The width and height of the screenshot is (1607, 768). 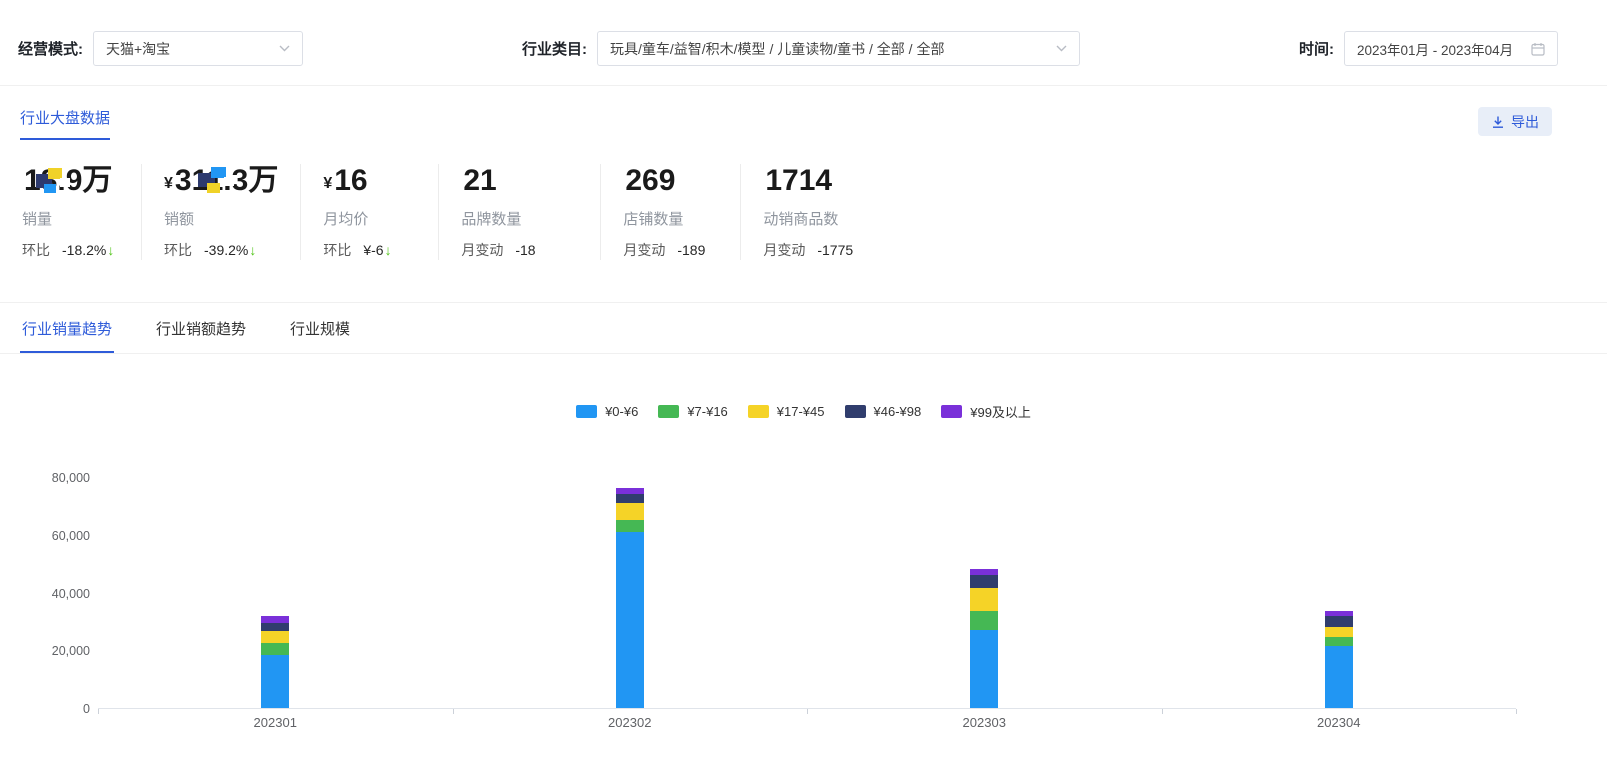 I want to click on mode-select-value: 天猫+淘宝, so click(x=138, y=48).